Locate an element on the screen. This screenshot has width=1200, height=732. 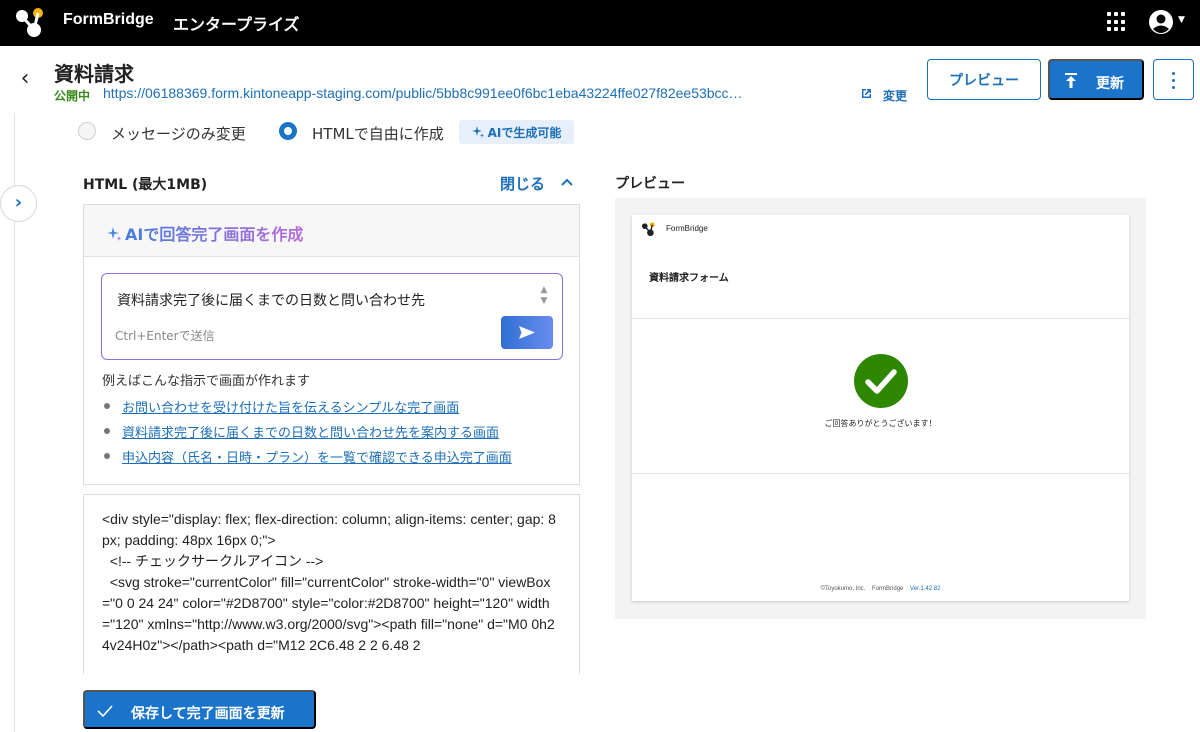
preview-thanks-message: ご回答ありがとうございます！ is located at coordinates (880, 423).